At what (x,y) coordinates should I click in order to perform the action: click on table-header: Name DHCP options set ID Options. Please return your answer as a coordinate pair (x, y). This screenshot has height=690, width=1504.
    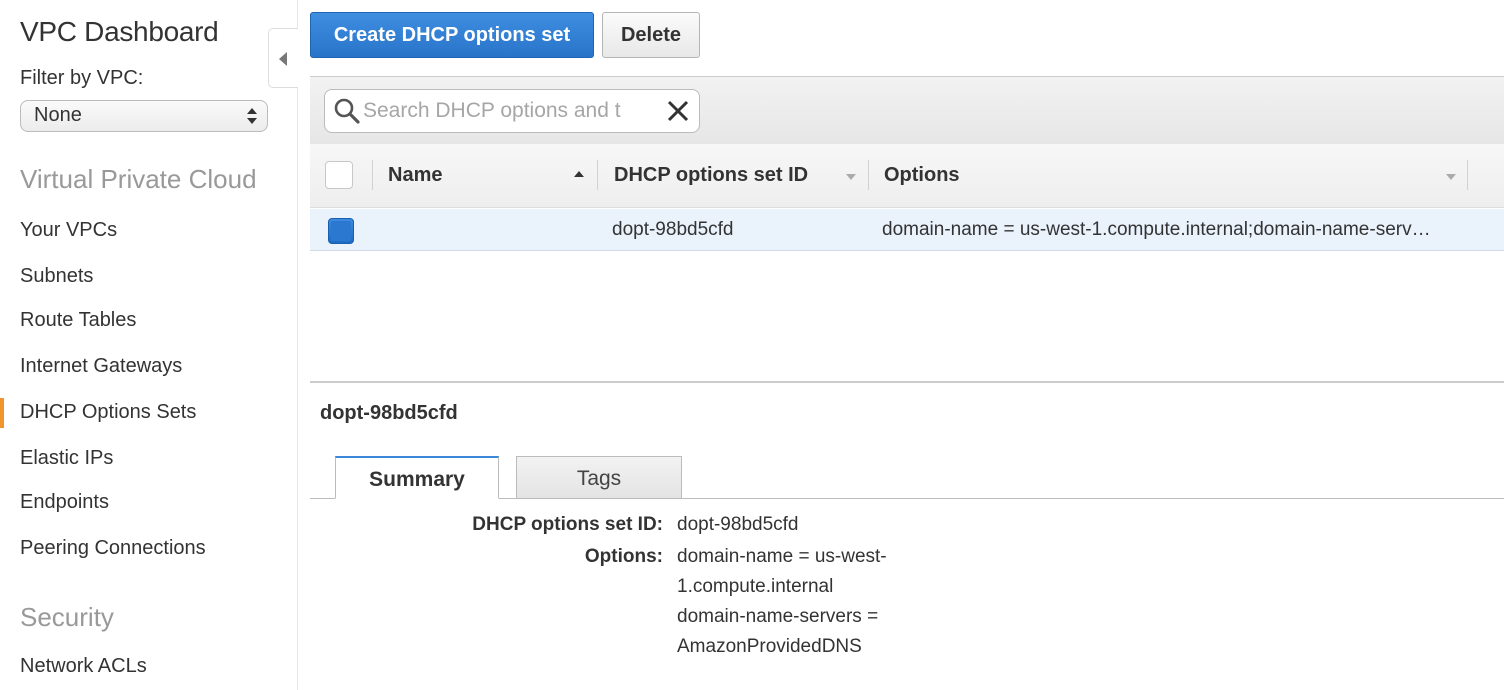
    Looking at the image, I should click on (907, 176).